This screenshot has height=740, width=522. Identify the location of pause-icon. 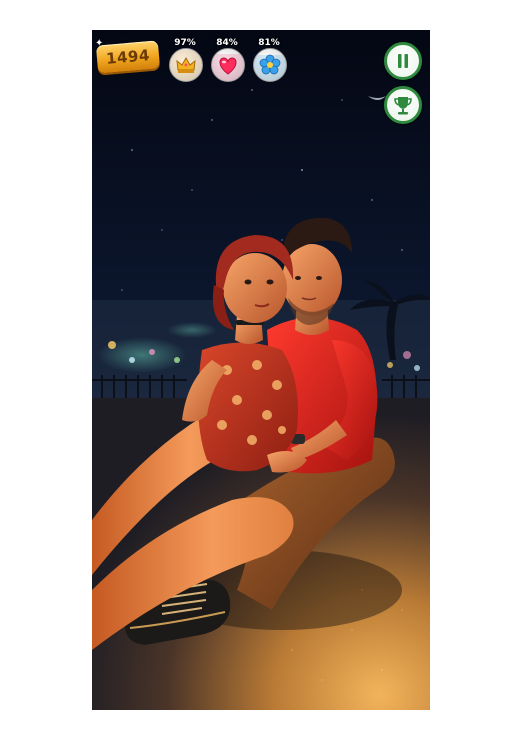
(403, 61).